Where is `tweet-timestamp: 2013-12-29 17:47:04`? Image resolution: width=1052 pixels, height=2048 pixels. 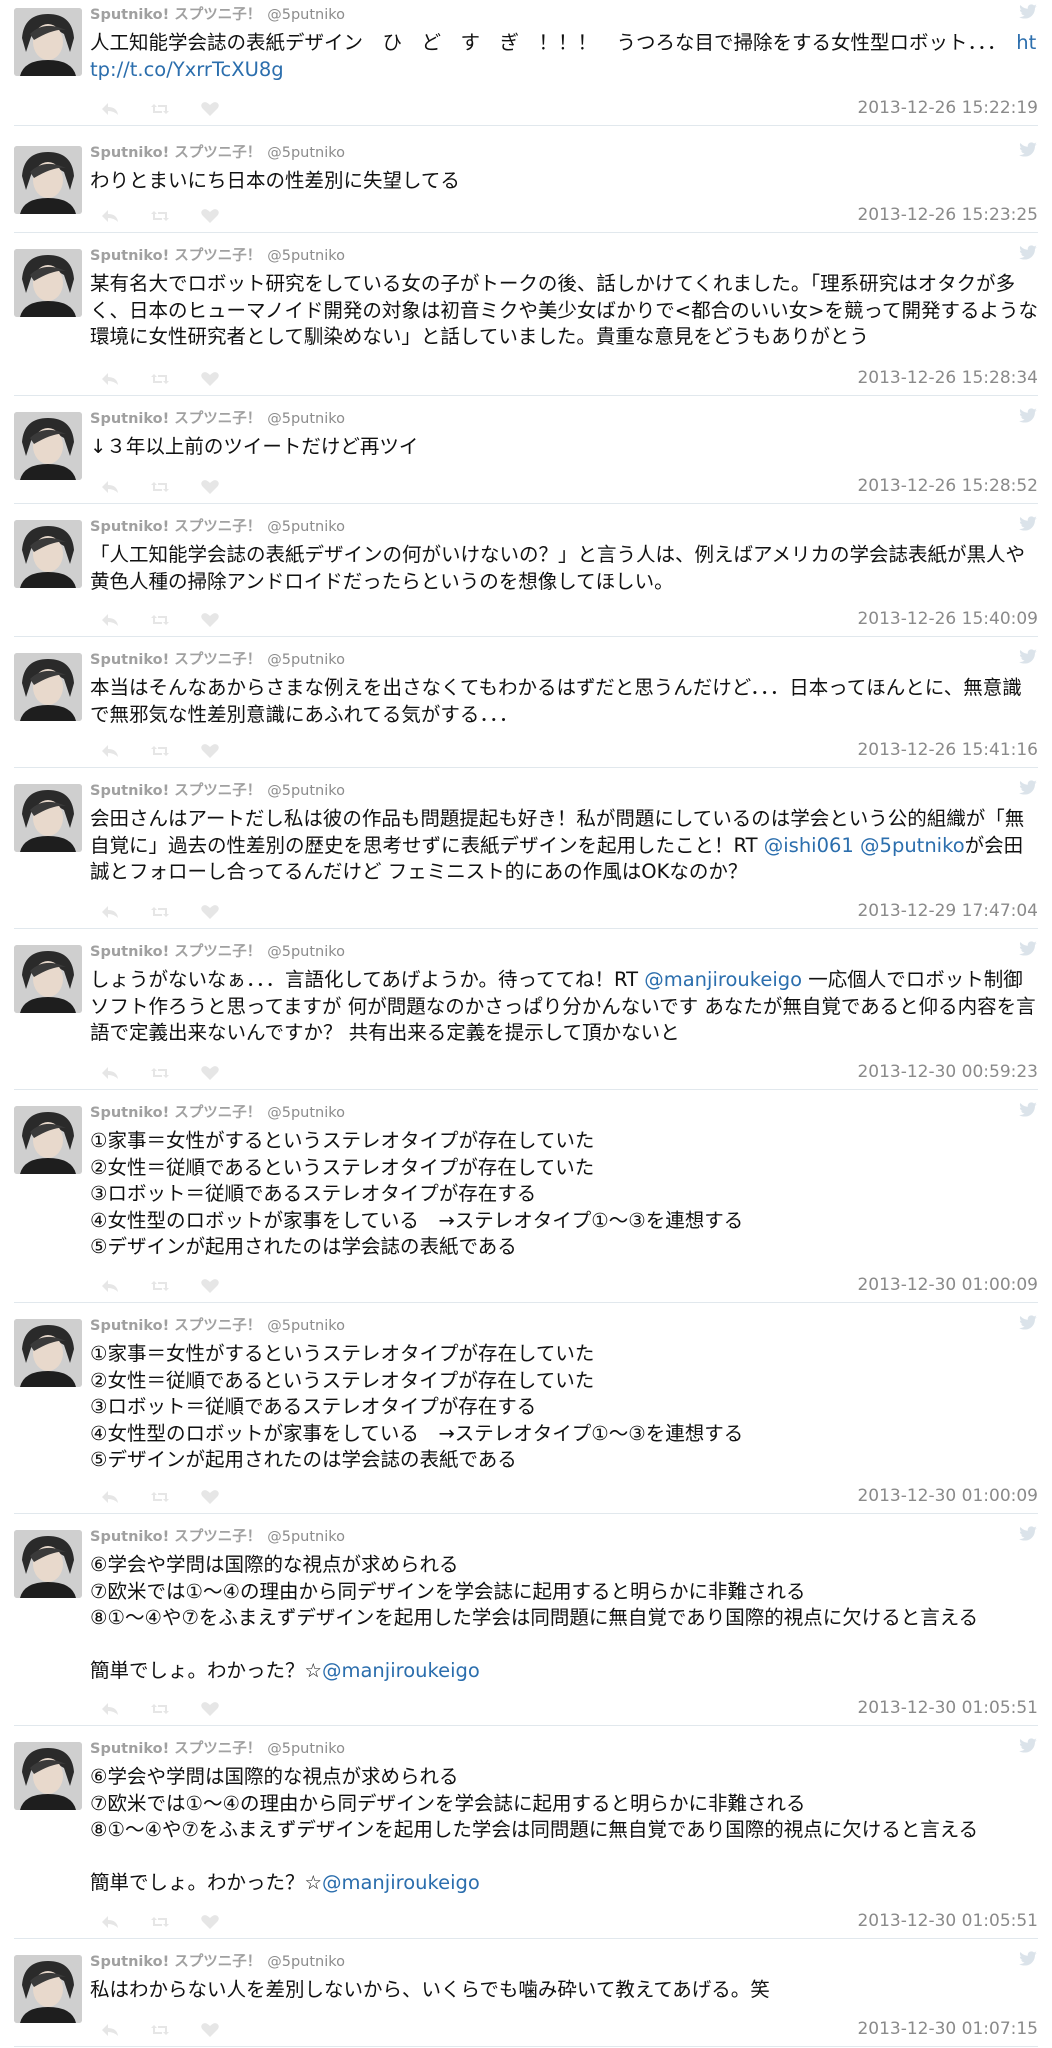
tweet-timestamp: 2013-12-29 17:47:04 is located at coordinates (947, 911).